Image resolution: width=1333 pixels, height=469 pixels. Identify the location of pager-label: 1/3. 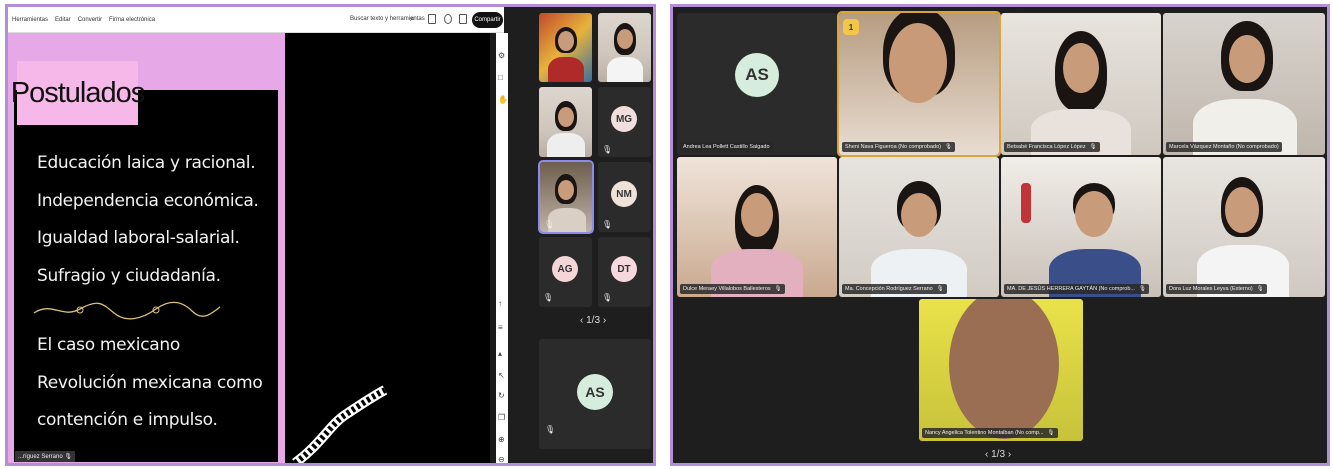
(593, 320).